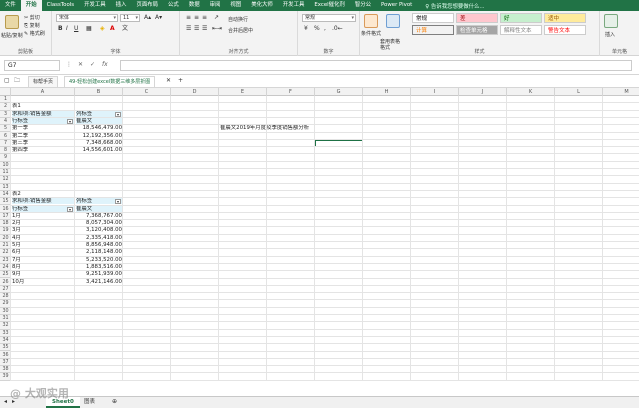  What do you see at coordinates (531, 92) in the screenshot?
I see `column-header: K` at bounding box center [531, 92].